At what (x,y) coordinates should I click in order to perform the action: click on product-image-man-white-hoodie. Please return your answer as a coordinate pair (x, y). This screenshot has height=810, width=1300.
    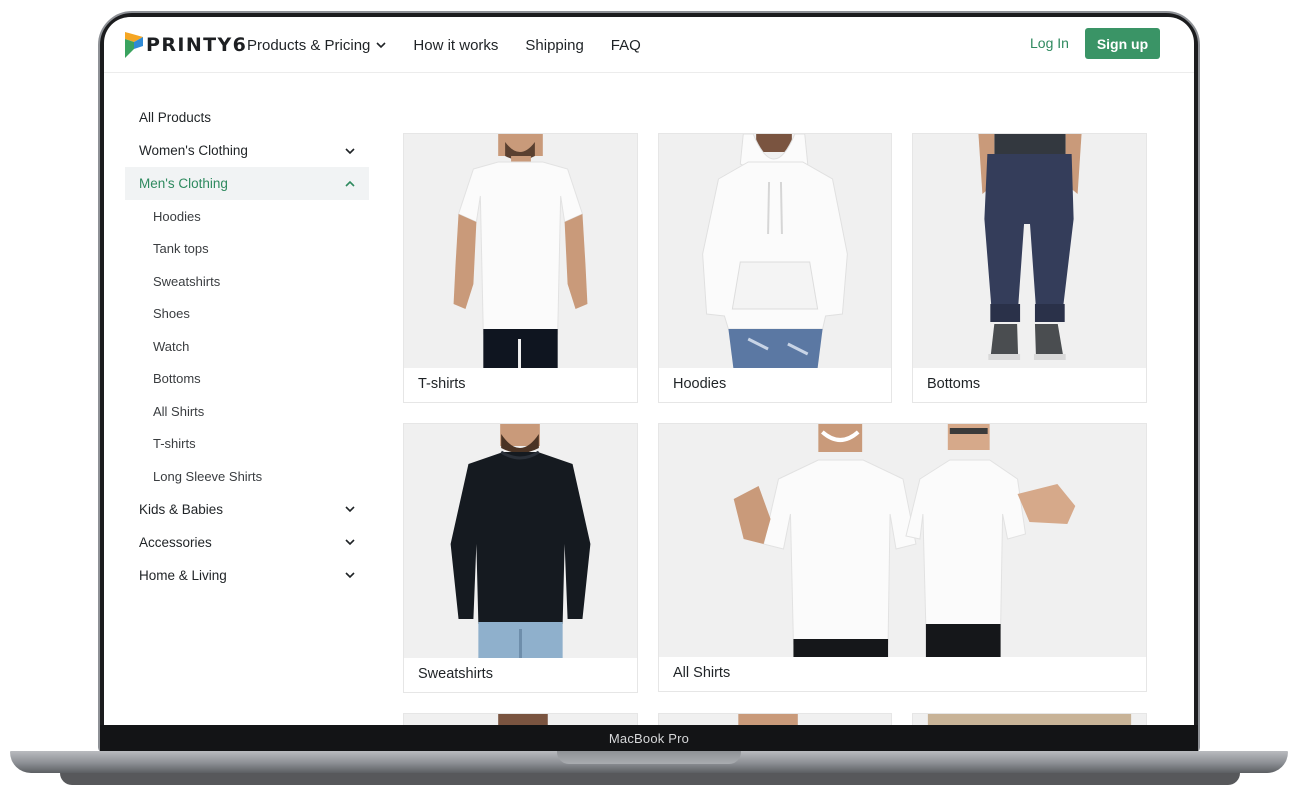
    Looking at the image, I should click on (775, 251).